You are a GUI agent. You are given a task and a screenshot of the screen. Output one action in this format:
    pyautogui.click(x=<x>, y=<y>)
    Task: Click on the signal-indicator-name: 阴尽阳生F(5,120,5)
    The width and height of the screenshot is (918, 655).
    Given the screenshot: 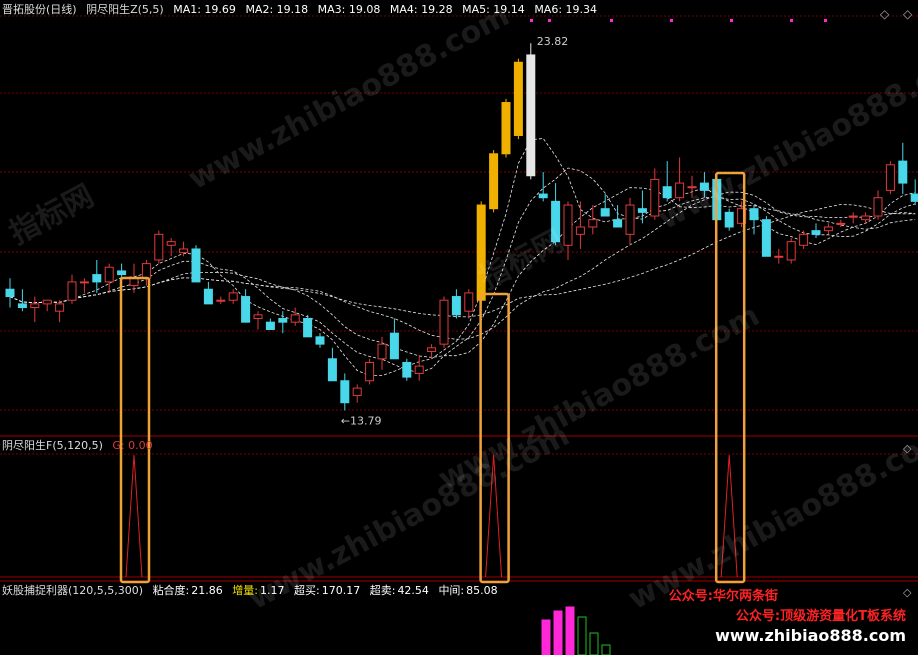 What is the action you would take?
    pyautogui.click(x=52, y=445)
    